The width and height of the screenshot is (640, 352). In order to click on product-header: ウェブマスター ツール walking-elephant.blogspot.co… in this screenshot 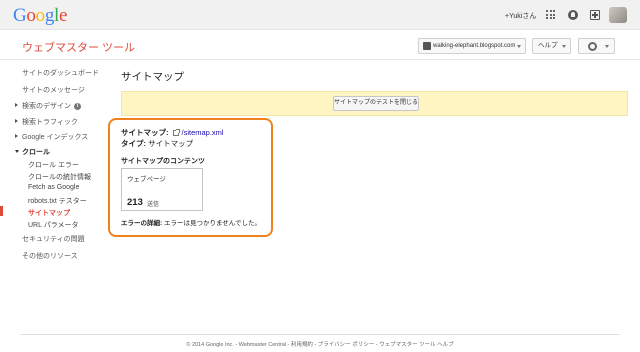, I will do `click(320, 45)`.